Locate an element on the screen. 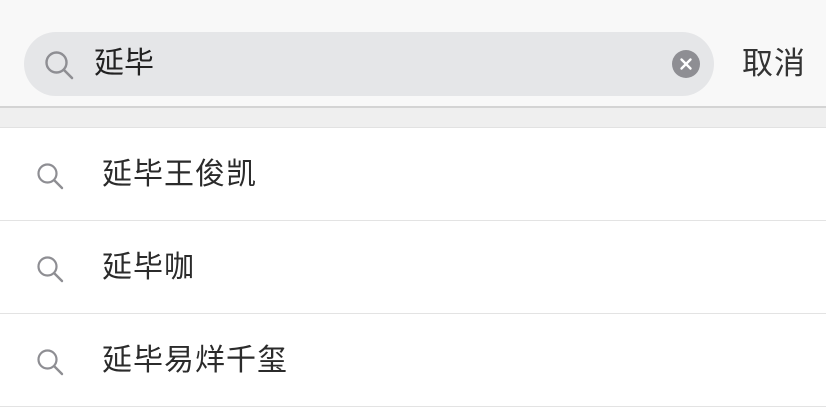 The width and height of the screenshot is (826, 407). clear-icon is located at coordinates (686, 64).